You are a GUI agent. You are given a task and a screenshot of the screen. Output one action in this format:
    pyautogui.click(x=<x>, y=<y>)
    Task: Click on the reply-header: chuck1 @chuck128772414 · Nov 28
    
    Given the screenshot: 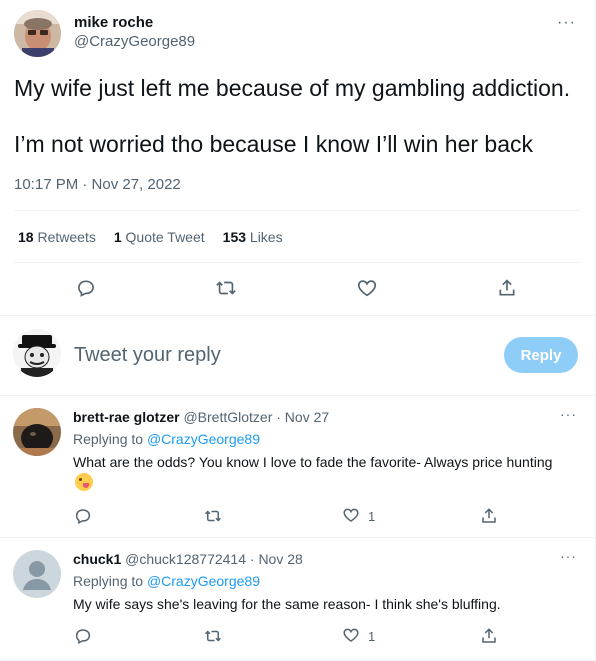 What is the action you would take?
    pyautogui.click(x=188, y=559)
    